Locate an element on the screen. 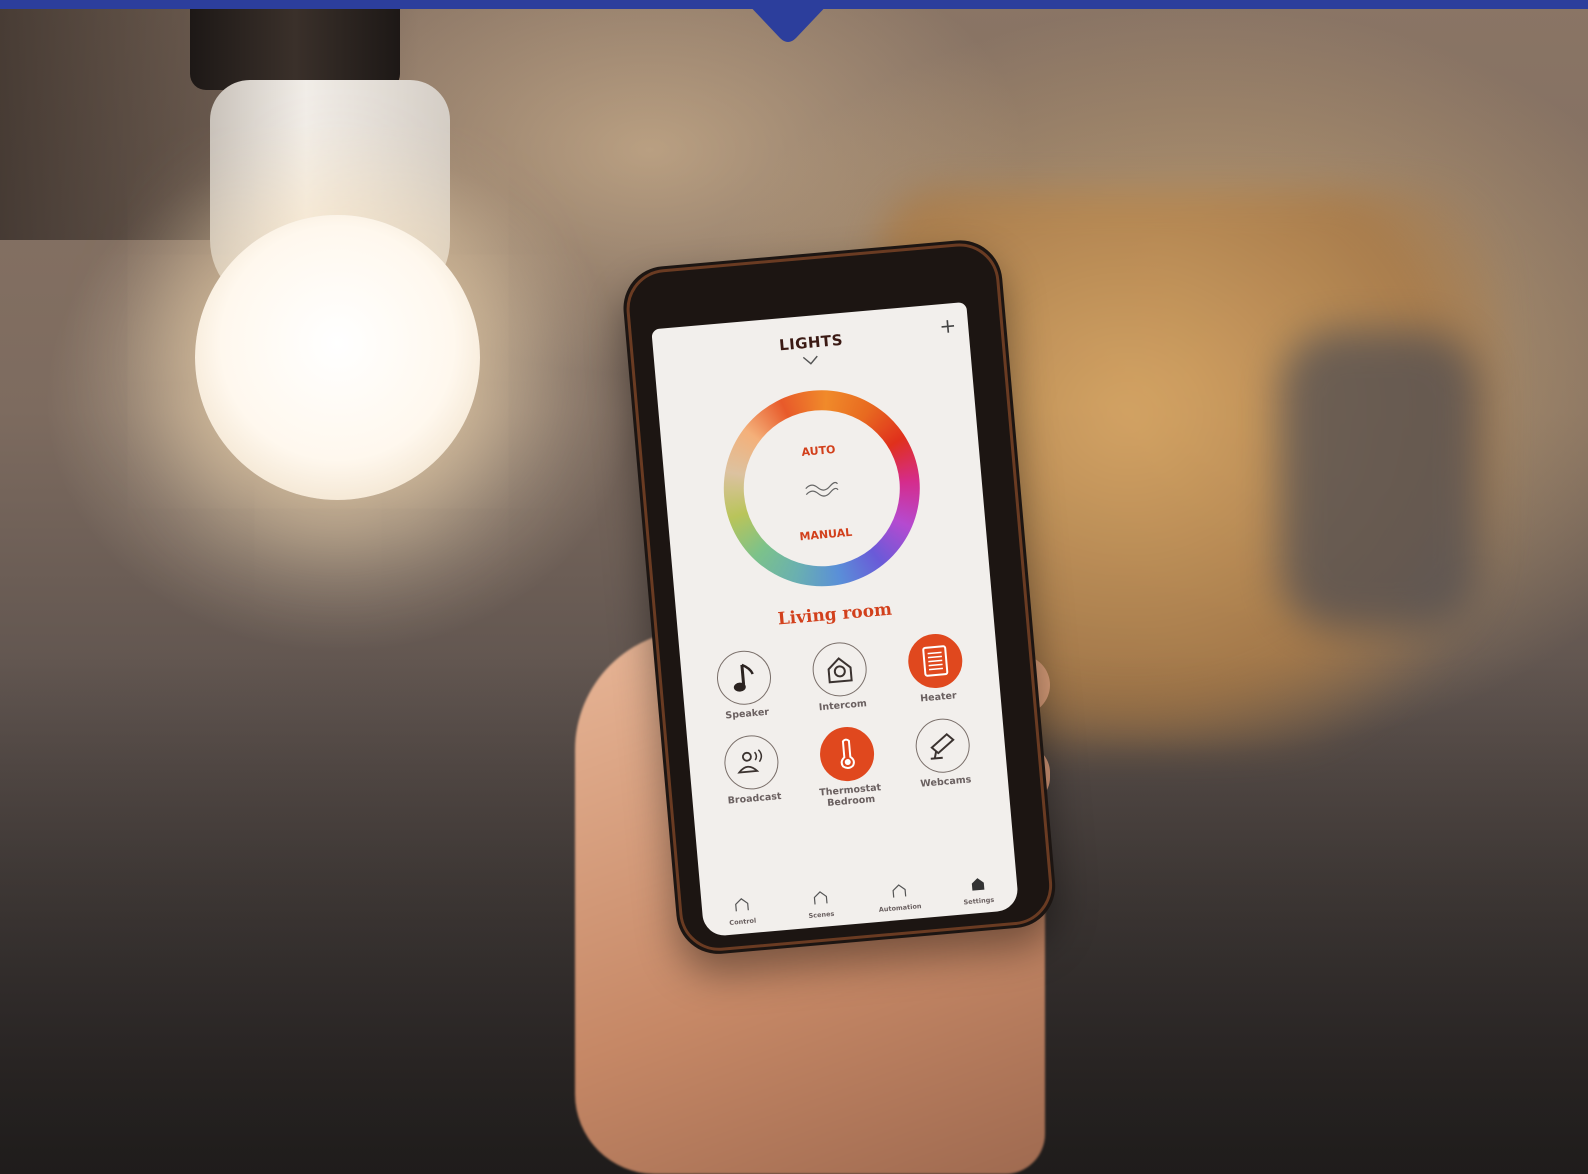 Image resolution: width=1588 pixels, height=1174 pixels. intercom-icon is located at coordinates (840, 670).